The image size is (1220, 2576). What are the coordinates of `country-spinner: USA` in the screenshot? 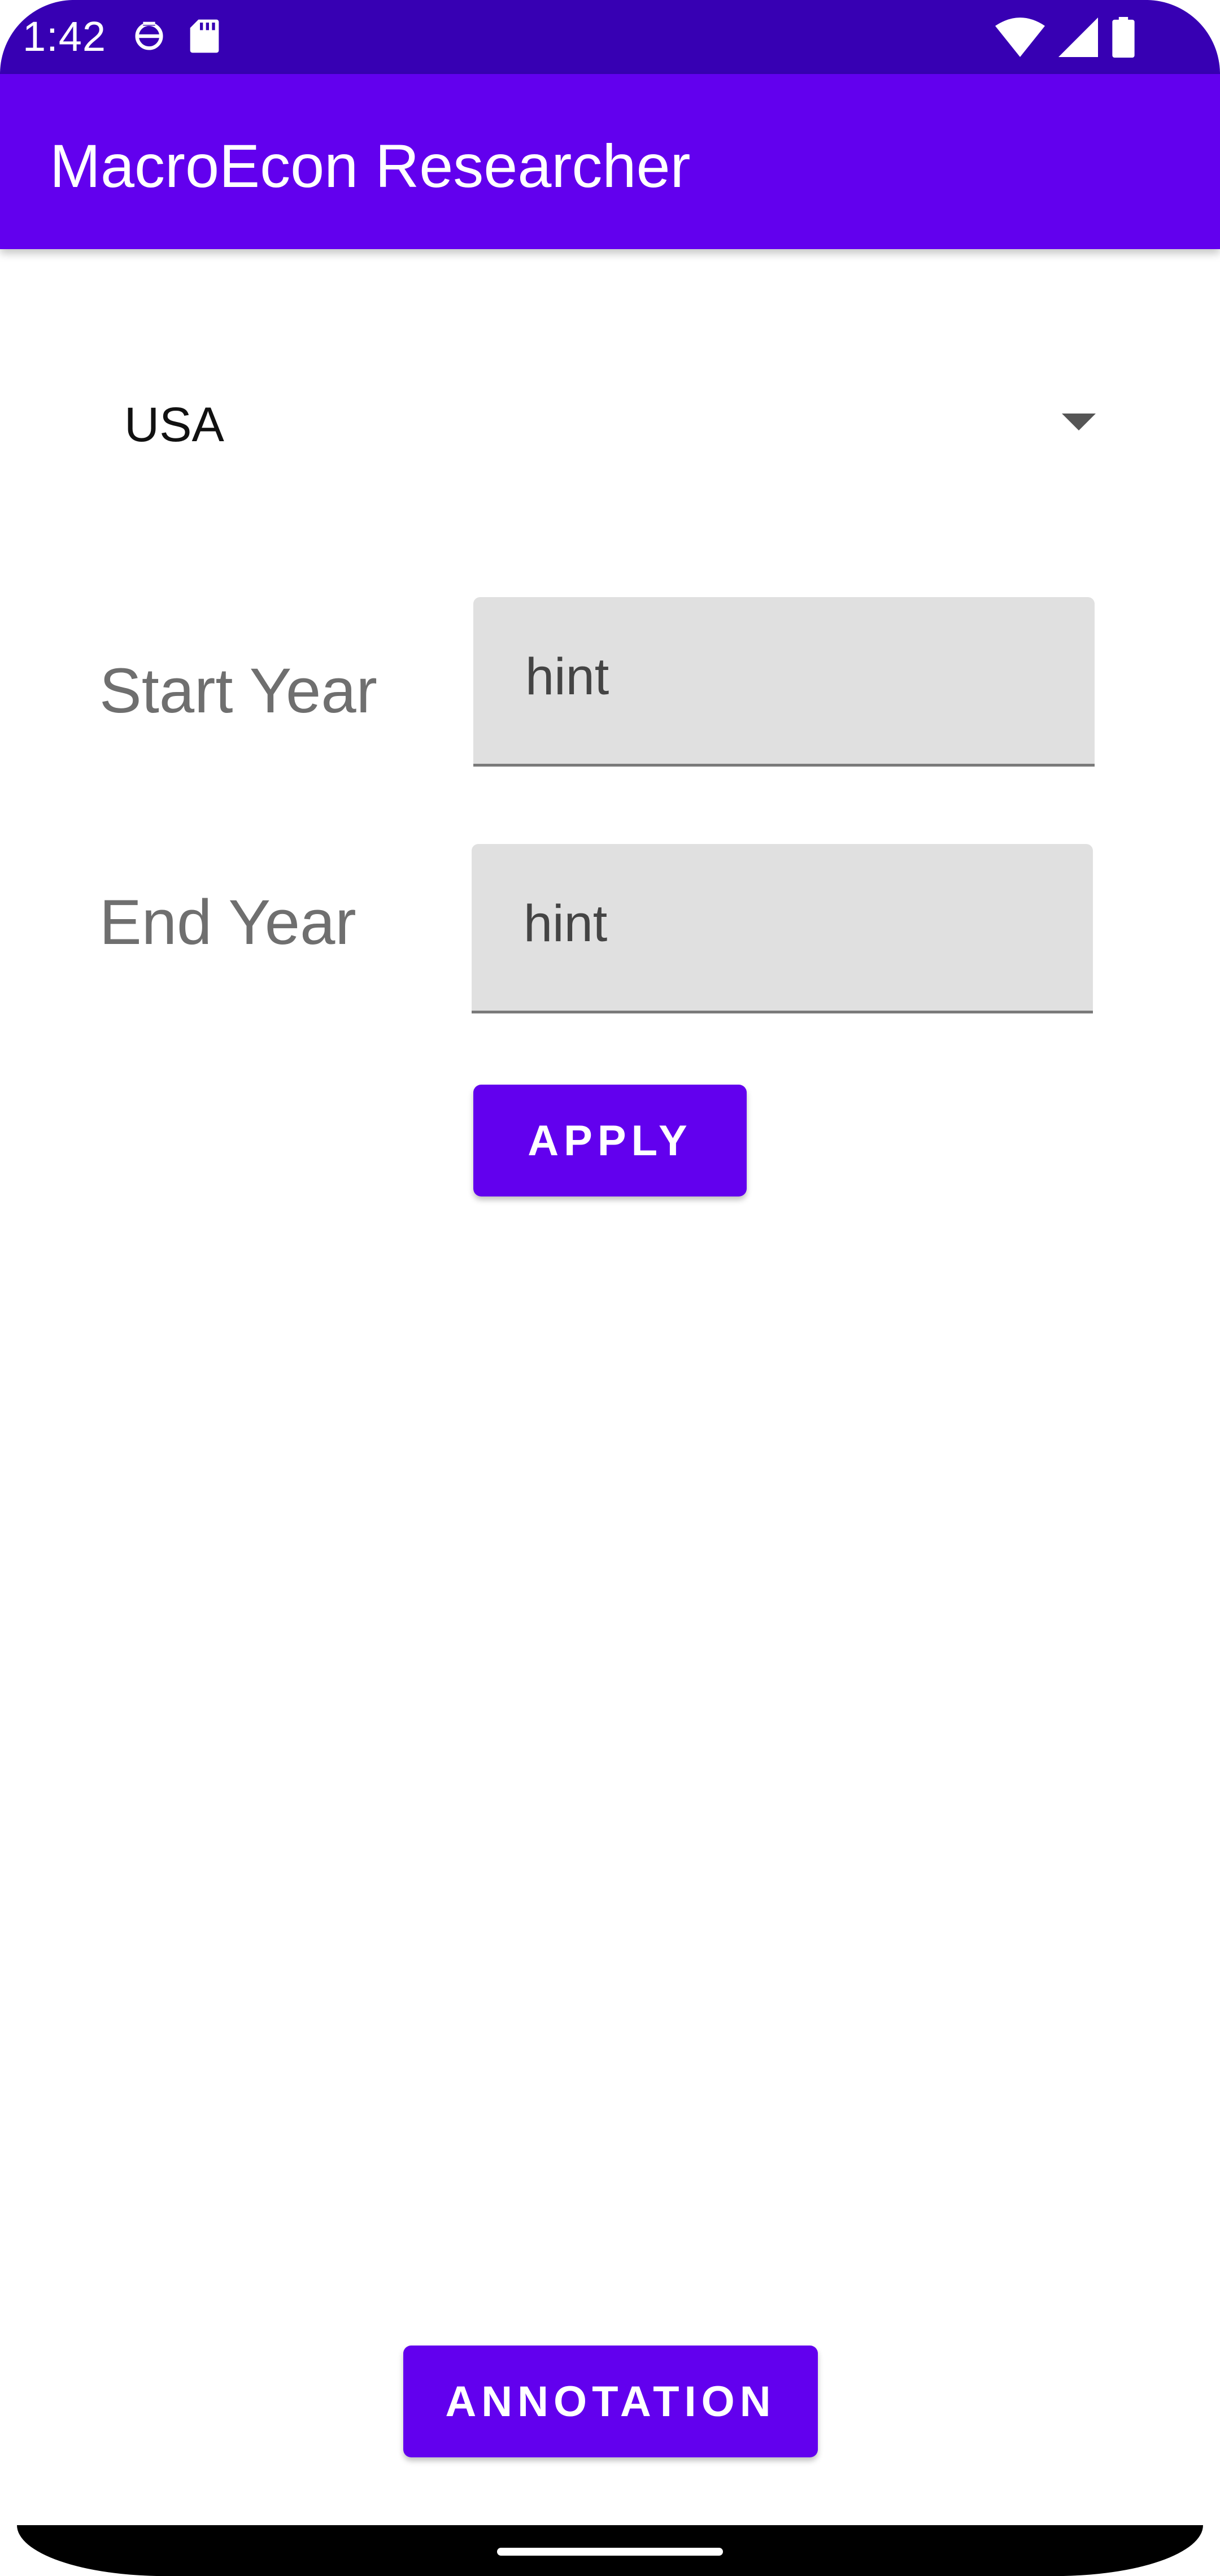 It's located at (595, 424).